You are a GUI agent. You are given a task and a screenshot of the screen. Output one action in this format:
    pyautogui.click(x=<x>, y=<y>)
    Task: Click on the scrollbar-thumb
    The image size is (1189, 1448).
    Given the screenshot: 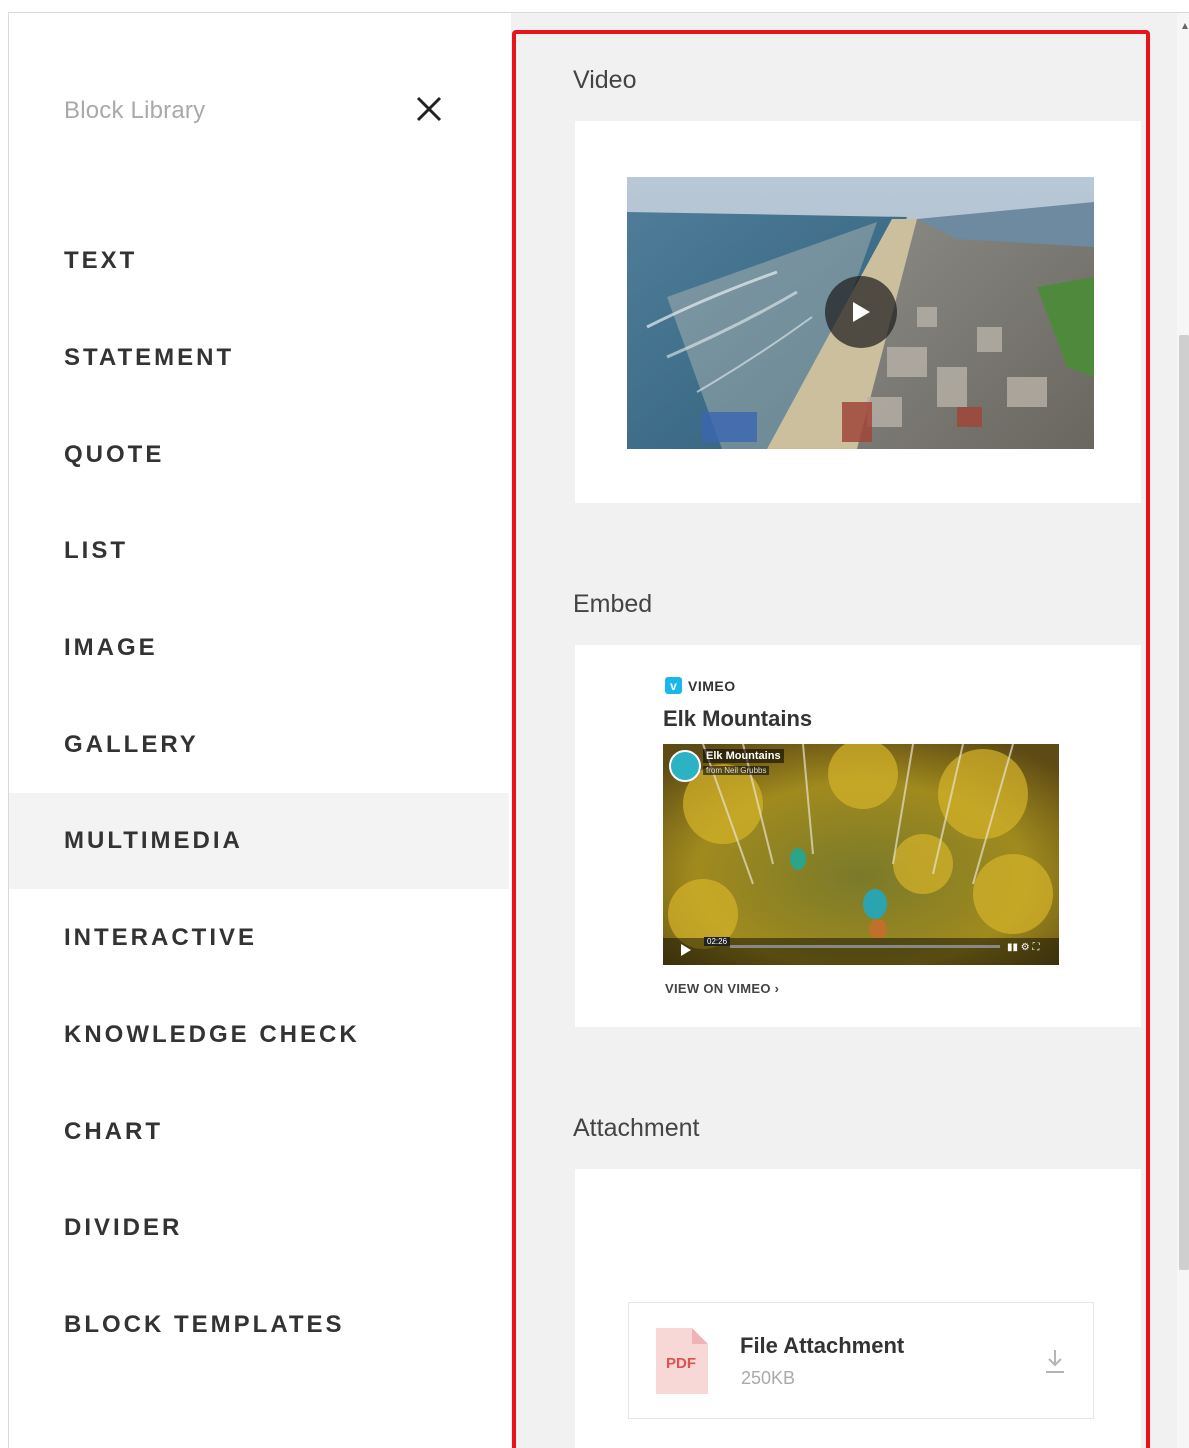 What is the action you would take?
    pyautogui.click(x=1184, y=802)
    